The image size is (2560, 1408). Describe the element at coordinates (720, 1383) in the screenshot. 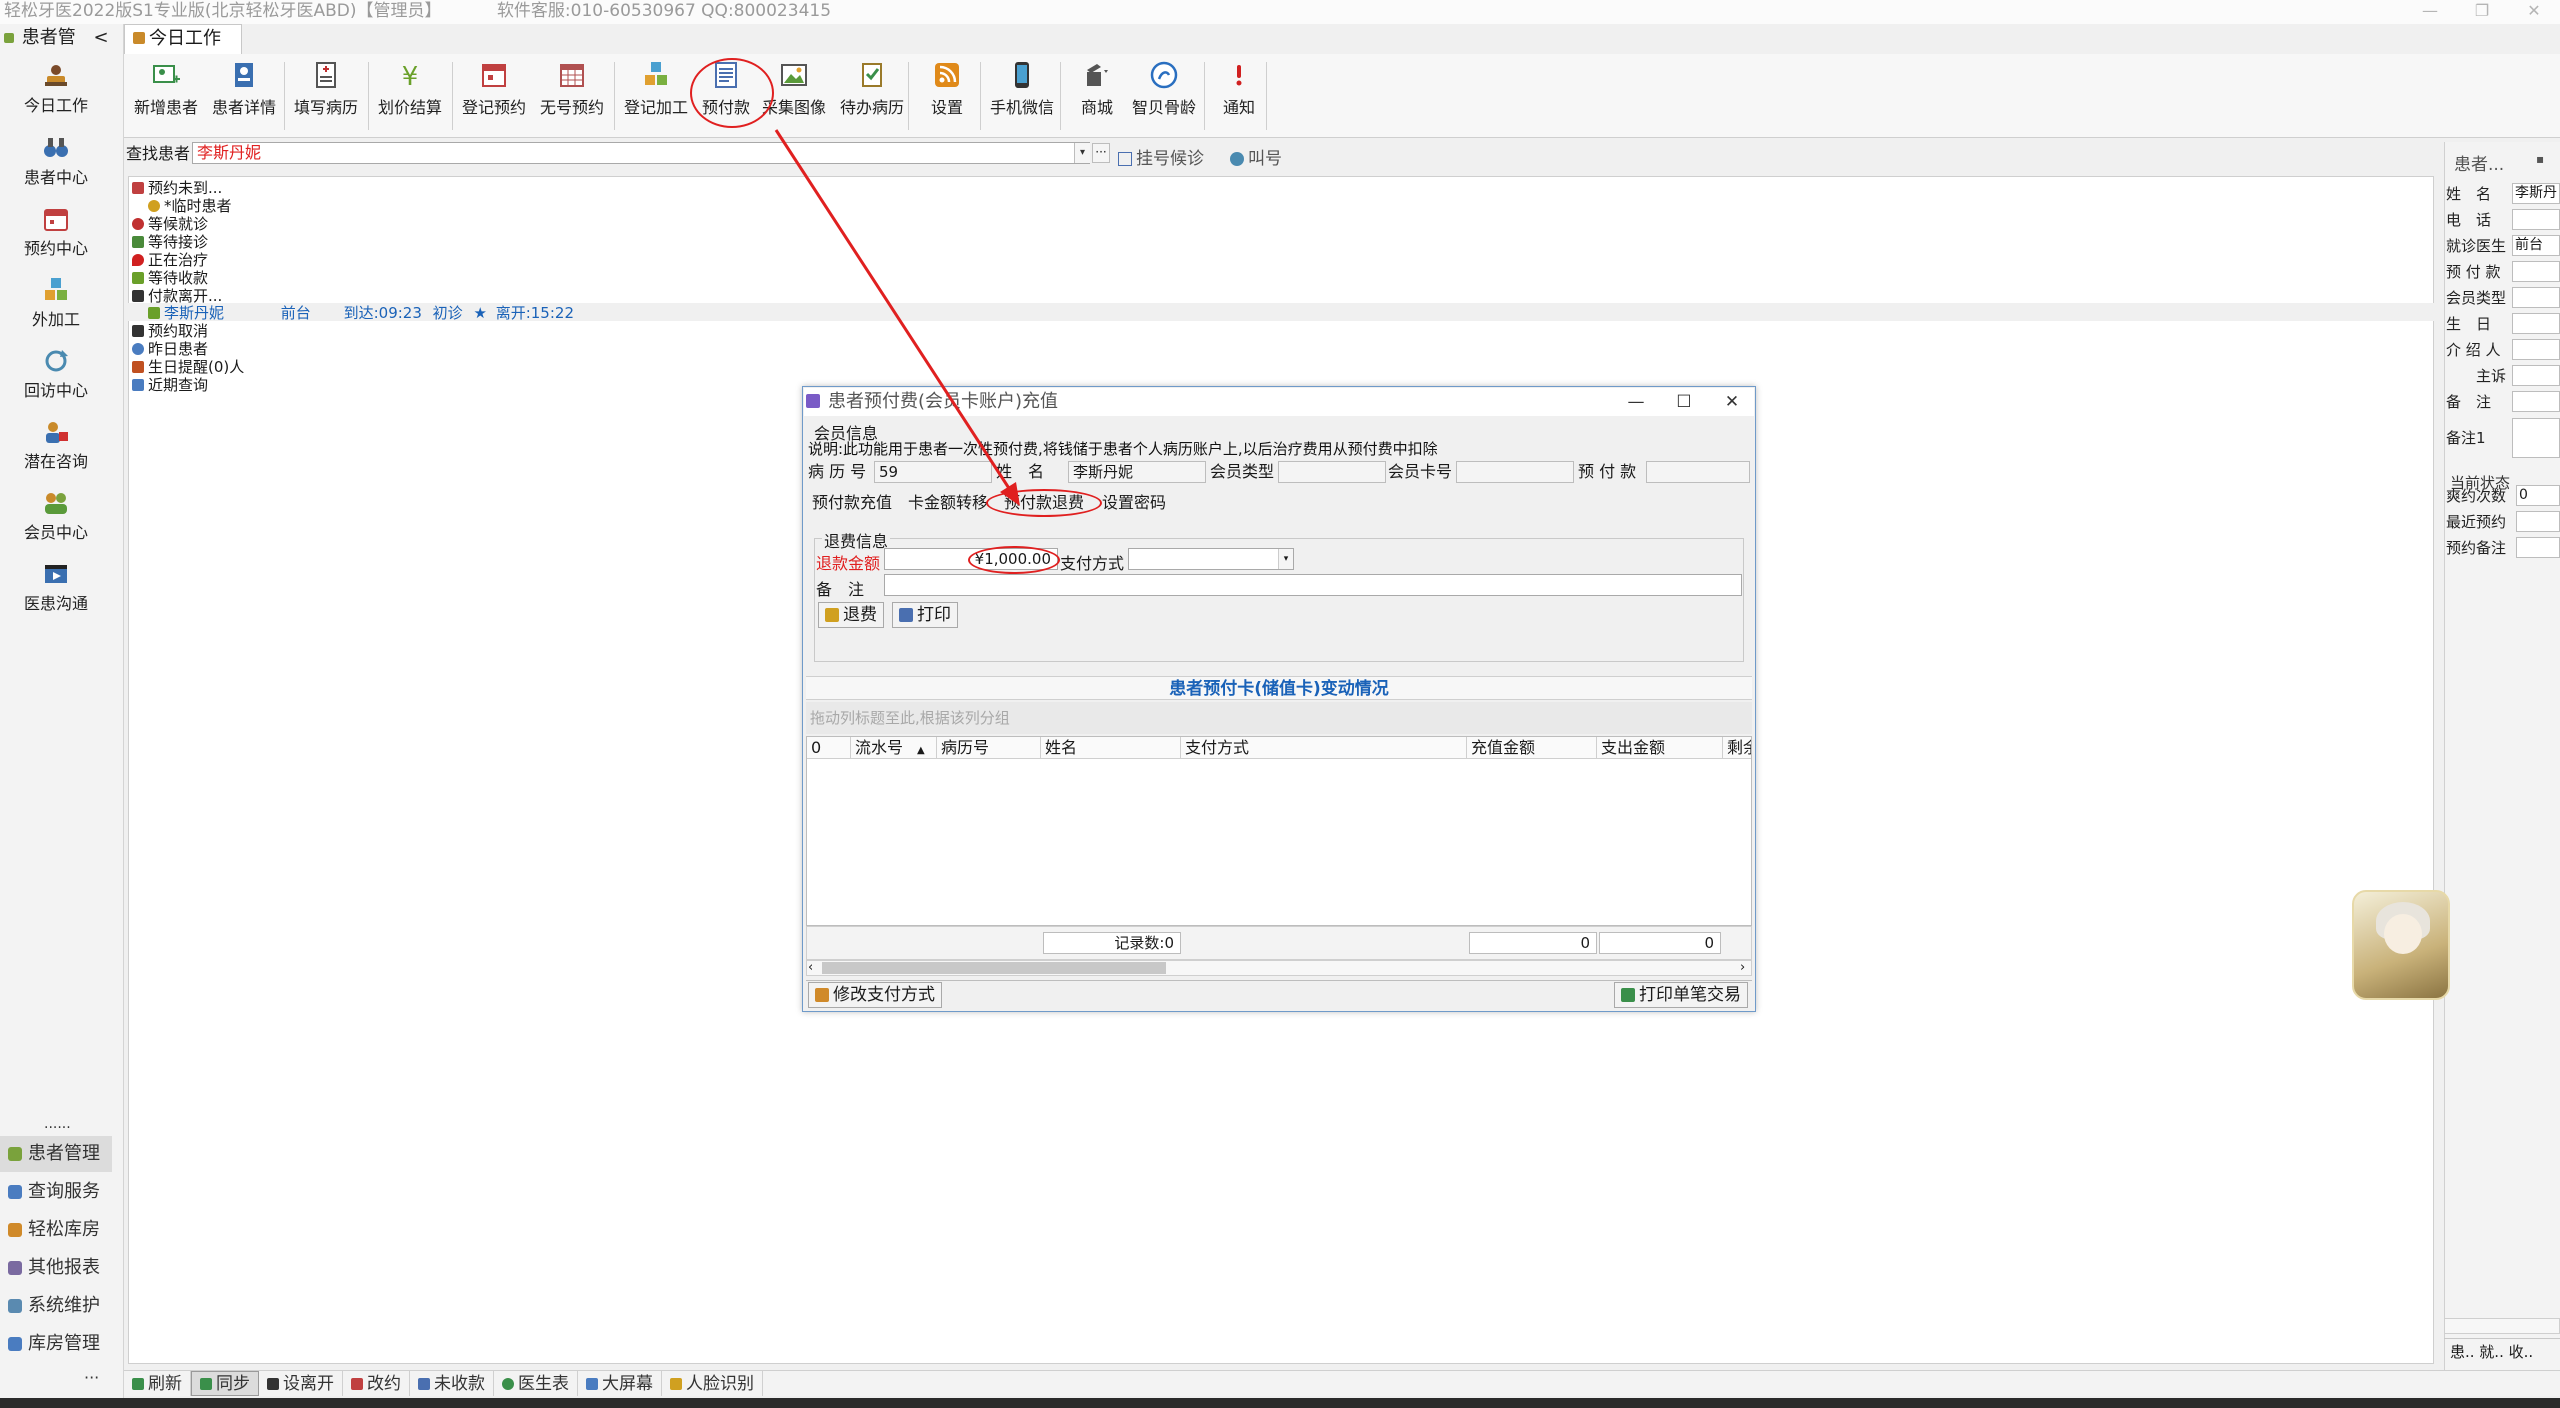

I see `status-label: 人脸识别` at that location.